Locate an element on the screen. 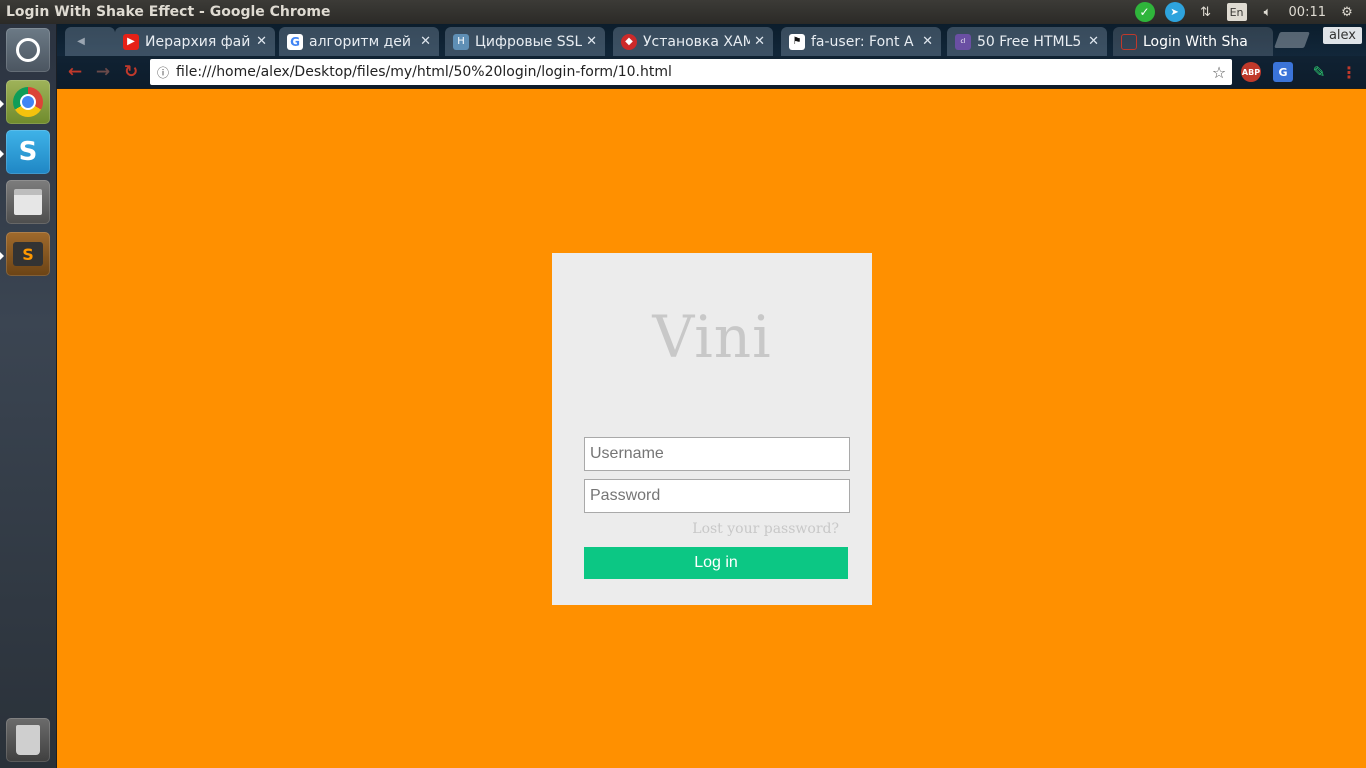 The image size is (1366, 768). ubuntu-logo-icon is located at coordinates (28, 50).